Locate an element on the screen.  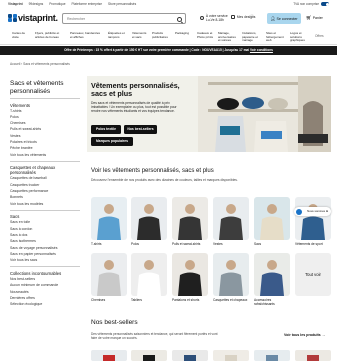
chat-widget: Nous sommes là is located at coordinates (312, 211).